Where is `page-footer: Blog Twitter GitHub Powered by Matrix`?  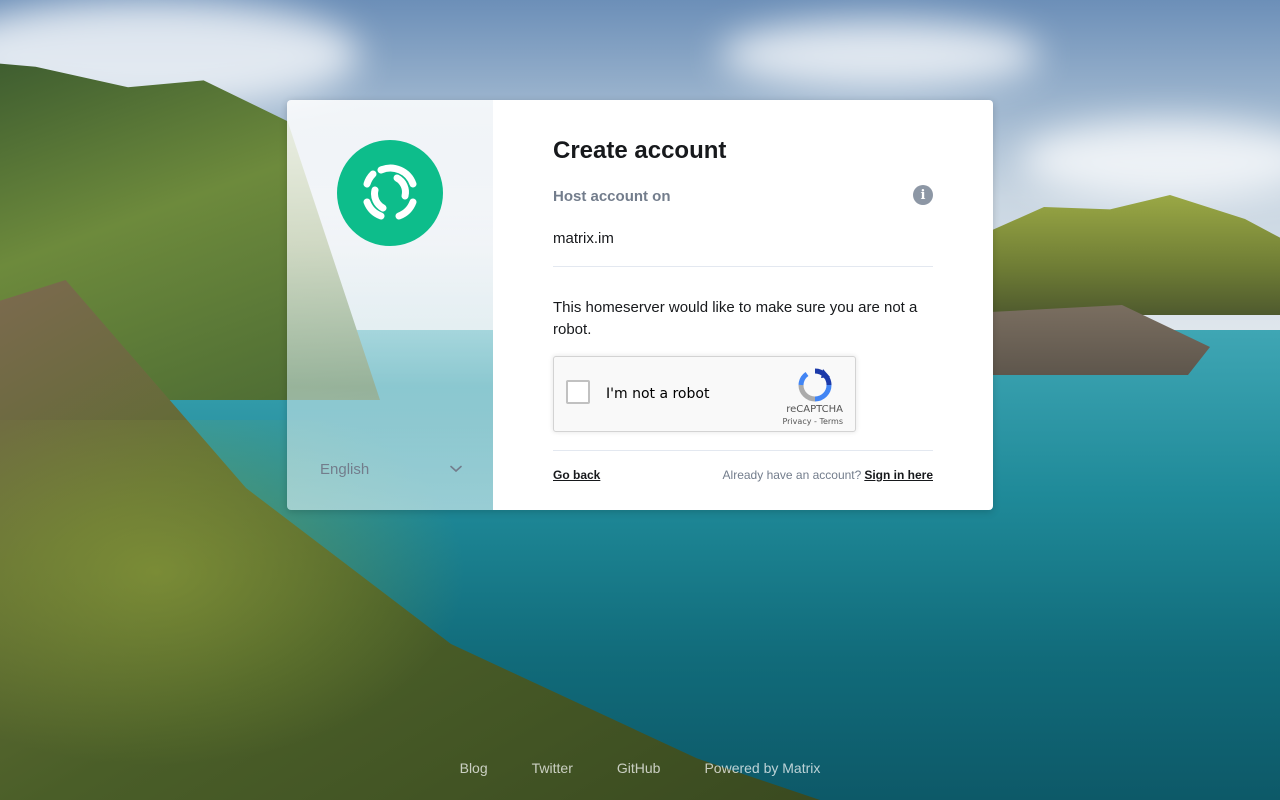 page-footer: Blog Twitter GitHub Powered by Matrix is located at coordinates (640, 768).